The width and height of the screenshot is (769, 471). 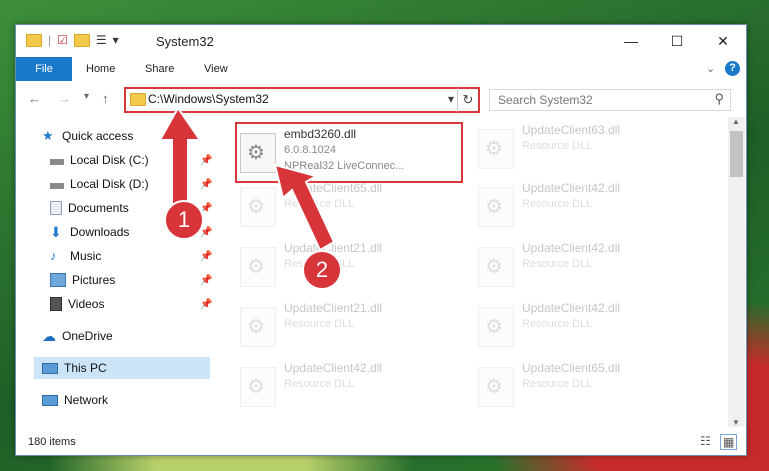 What do you see at coordinates (247, 179) in the screenshot?
I see `annotation-arrows` at bounding box center [247, 179].